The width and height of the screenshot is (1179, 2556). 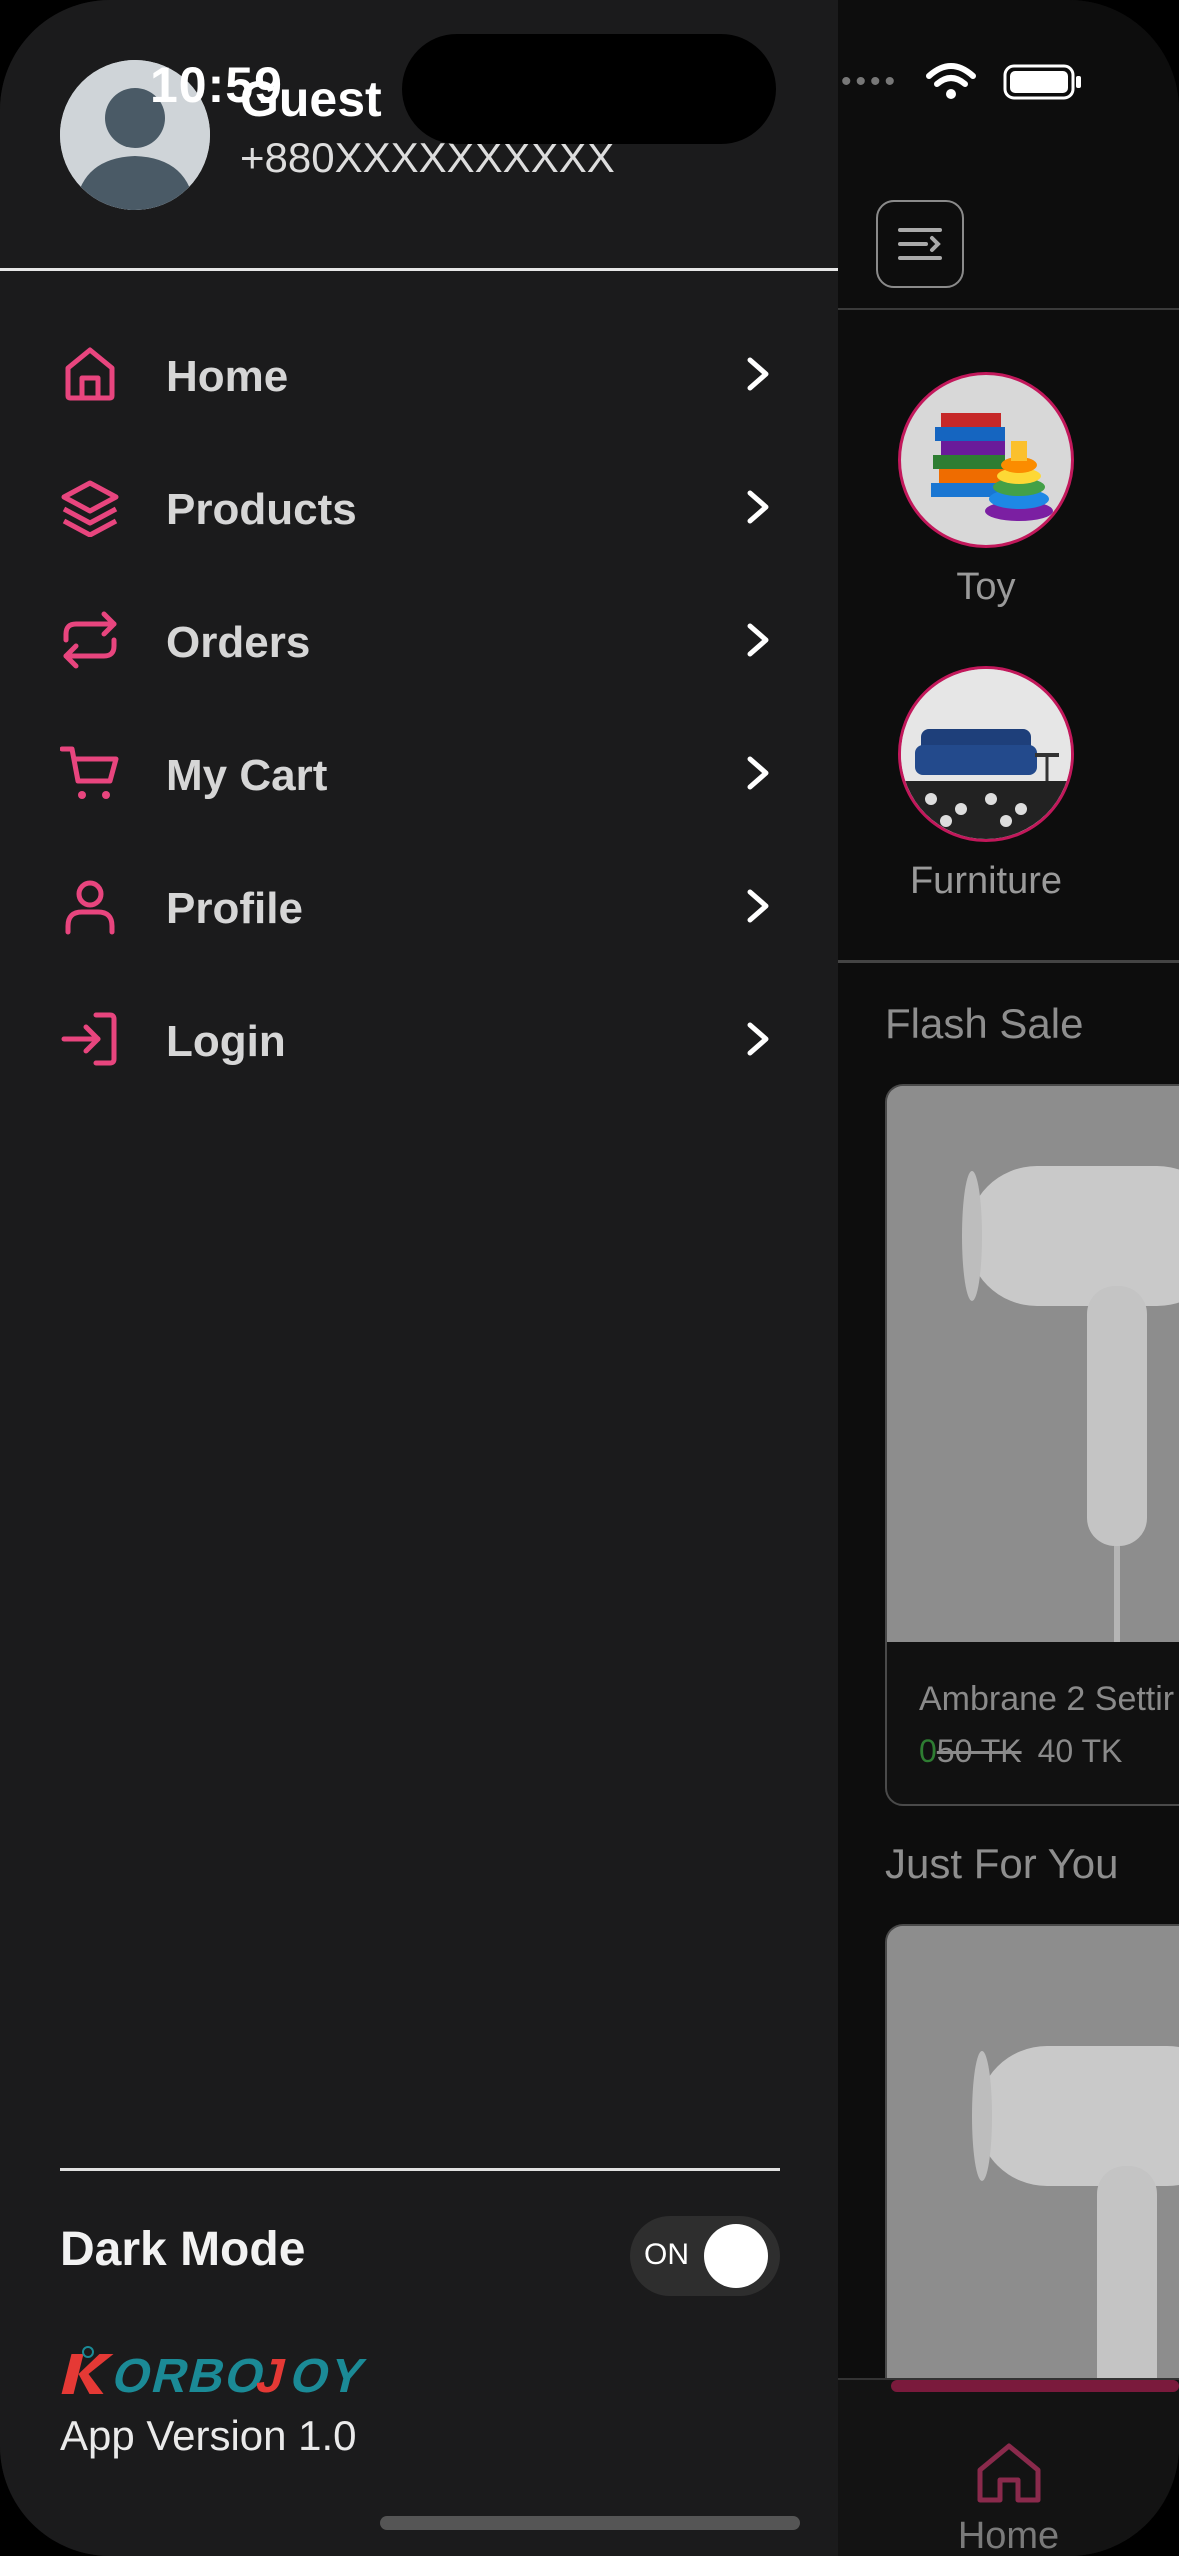 I want to click on menu-icon, so click(x=920, y=244).